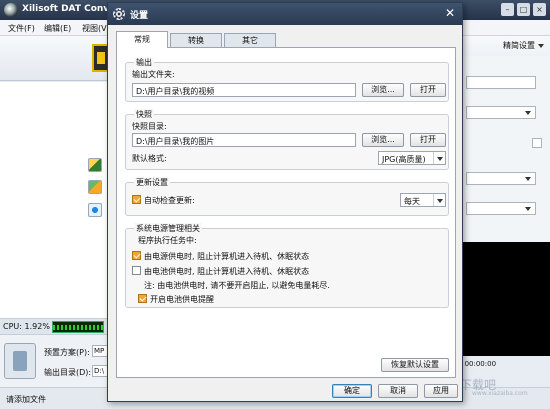 Image resolution: width=550 pixels, height=409 pixels. Describe the element at coordinates (415, 365) in the screenshot. I see `restore-defaults-button: 恢复默认设置` at that location.